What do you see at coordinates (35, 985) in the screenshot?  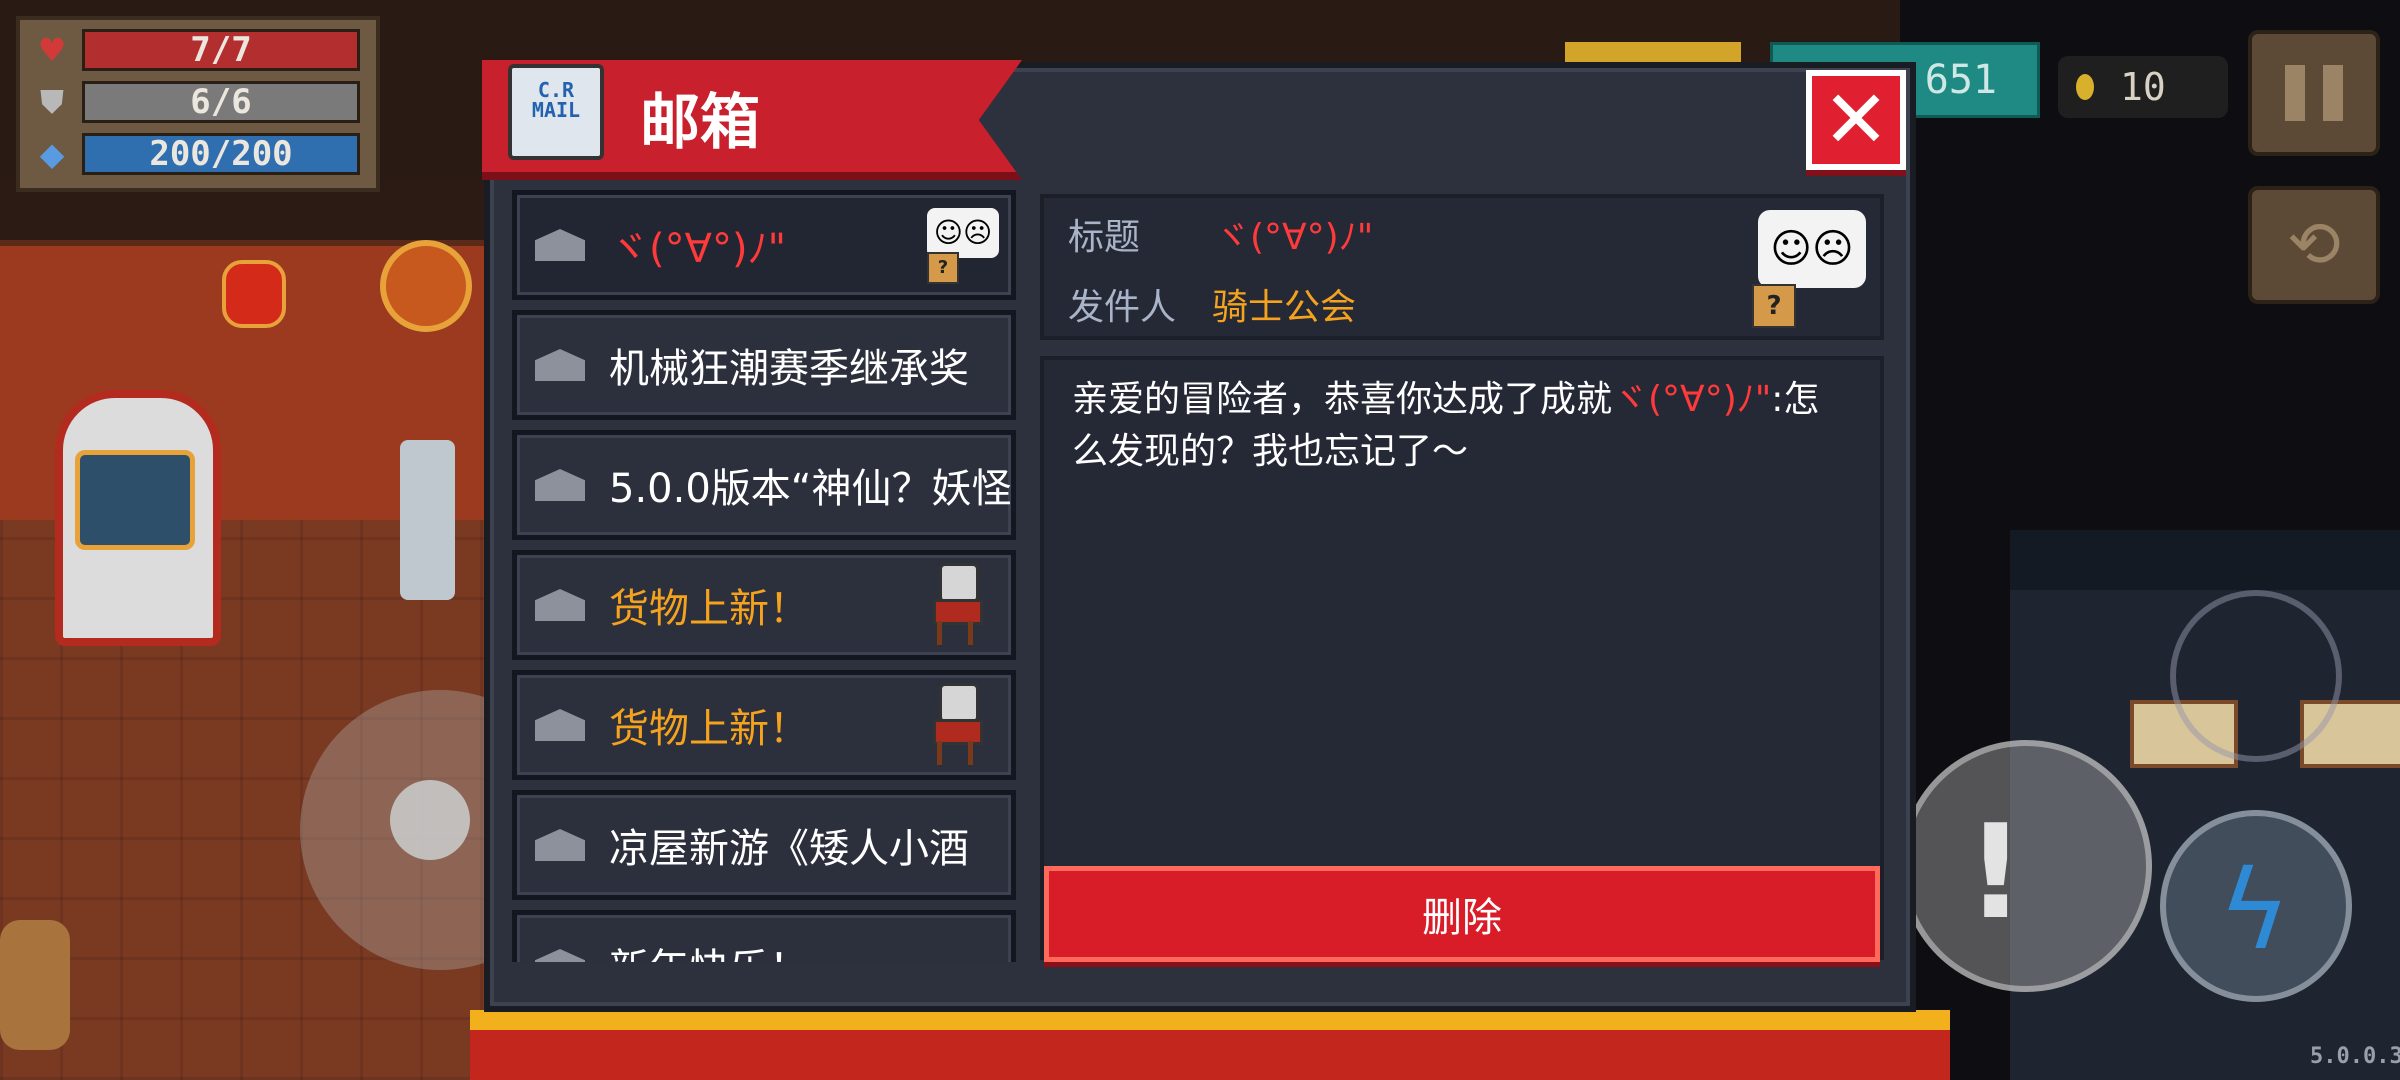 I see `pet-character` at bounding box center [35, 985].